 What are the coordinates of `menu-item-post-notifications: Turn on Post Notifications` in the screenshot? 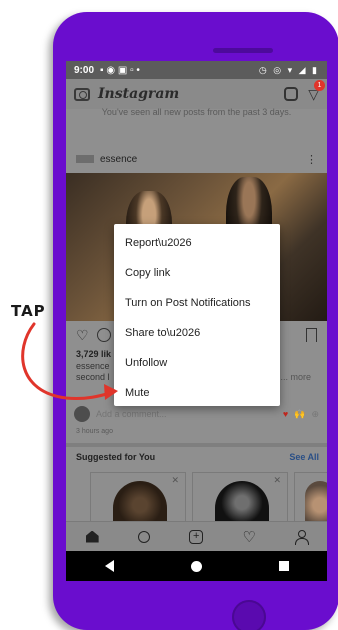 It's located at (197, 303).